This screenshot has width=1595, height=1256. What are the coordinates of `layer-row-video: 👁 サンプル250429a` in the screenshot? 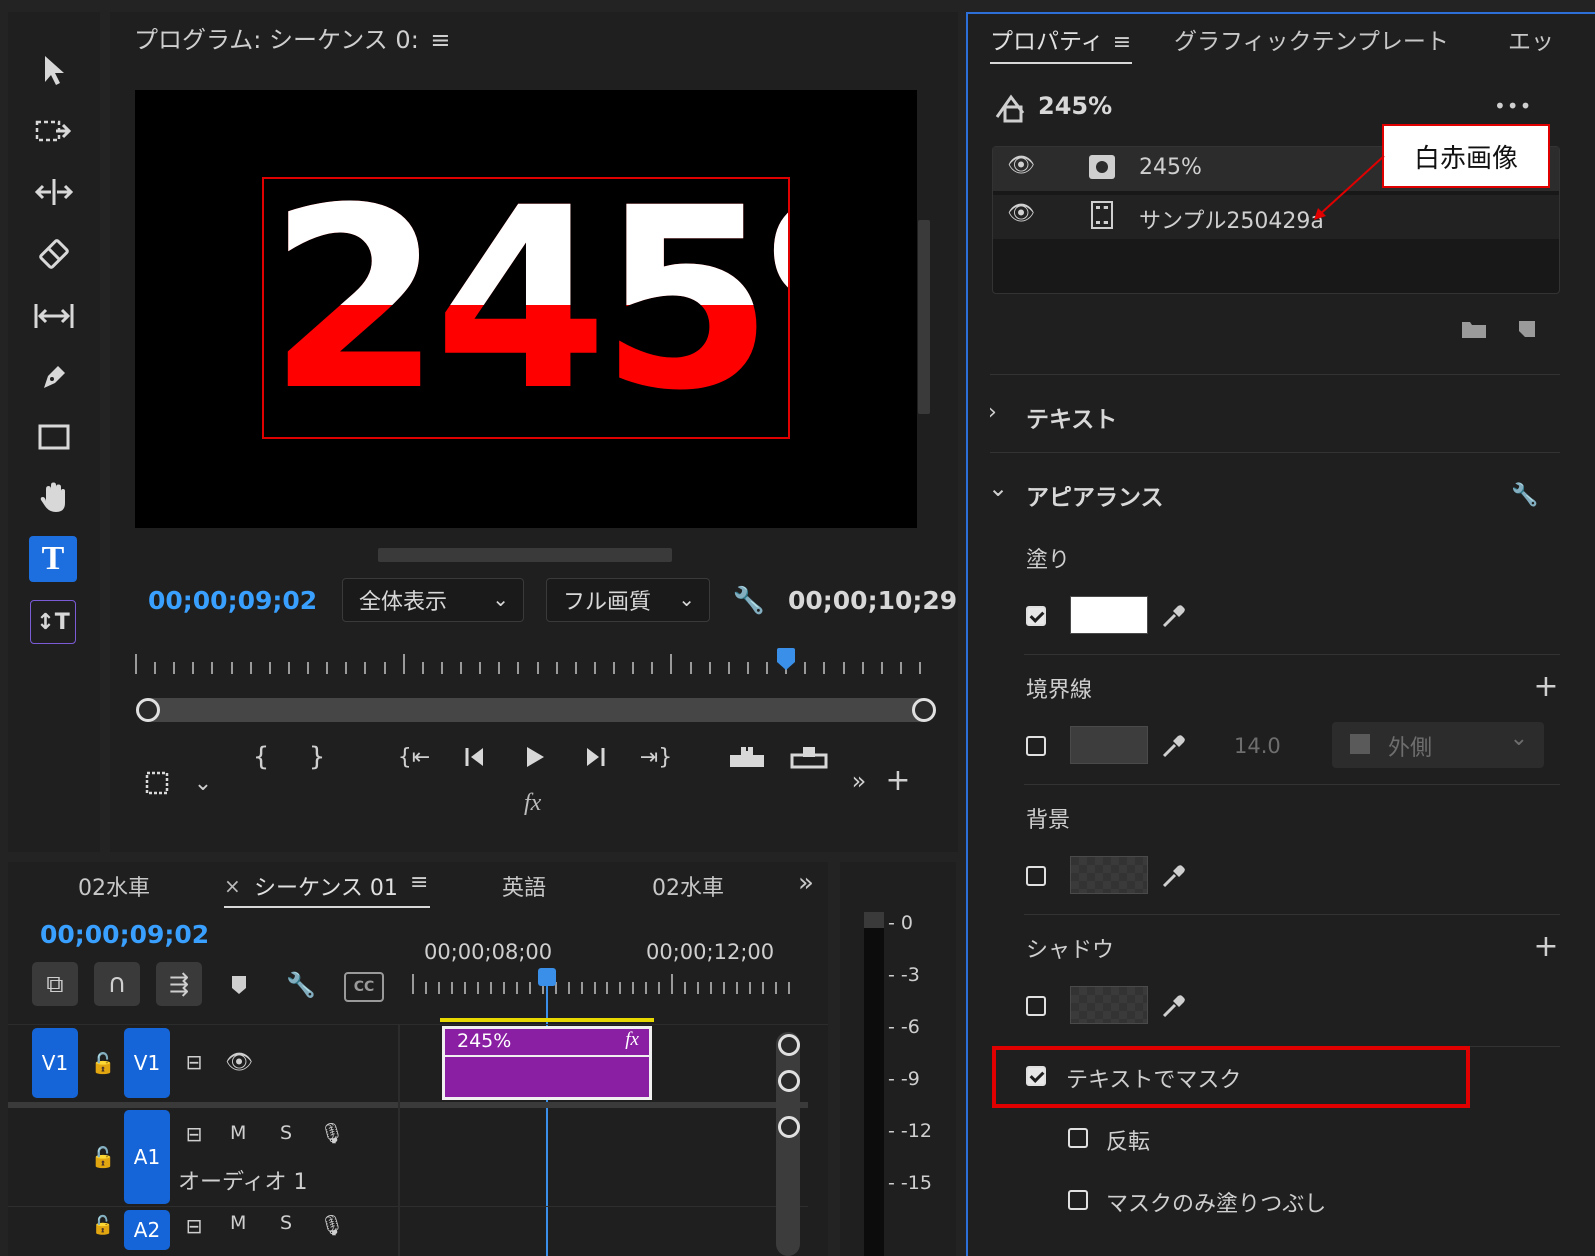 It's located at (1276, 217).